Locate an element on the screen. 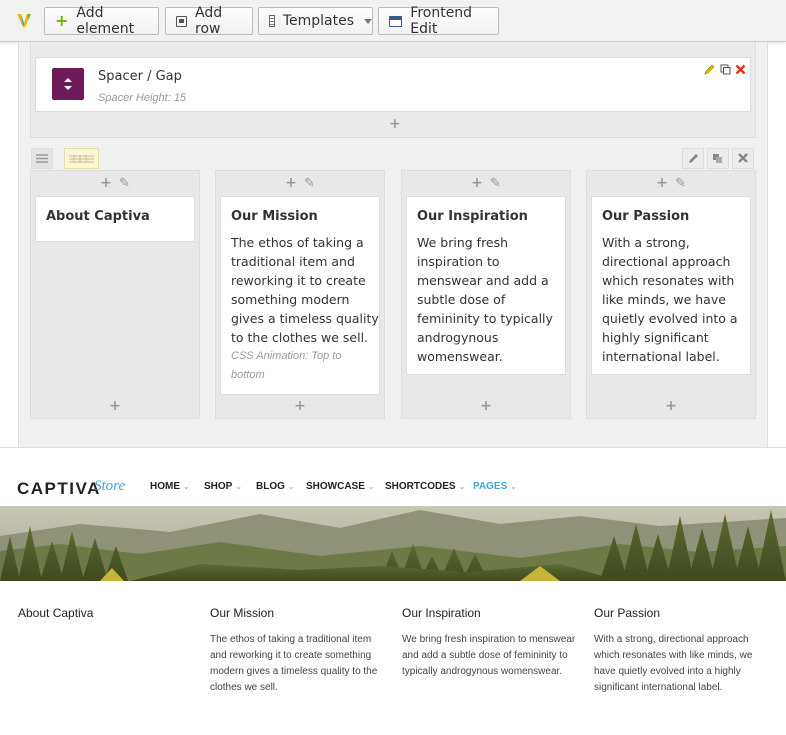  section-title: Our Mission is located at coordinates (242, 613).